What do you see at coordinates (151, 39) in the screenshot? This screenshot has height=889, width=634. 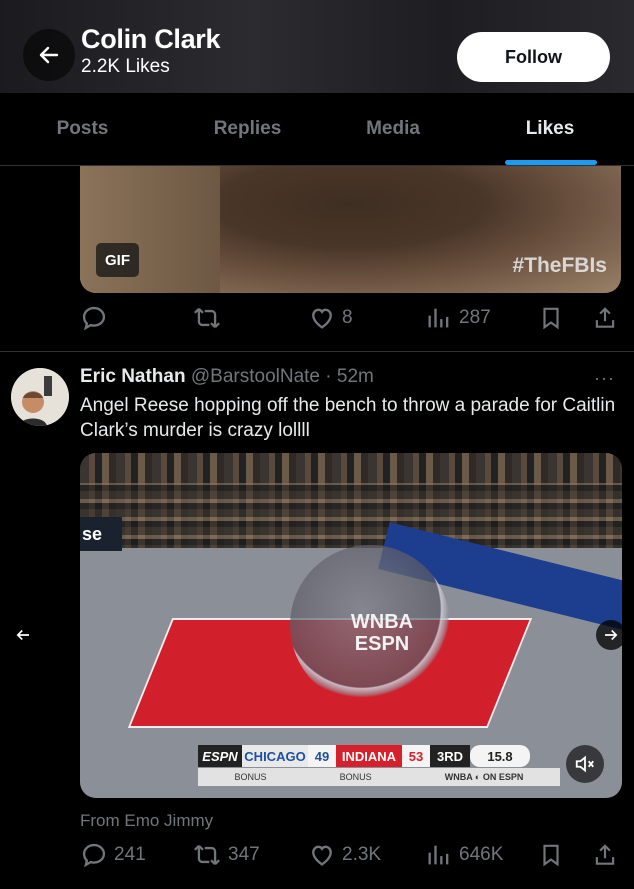 I see `profile-name: Colin Clark` at bounding box center [151, 39].